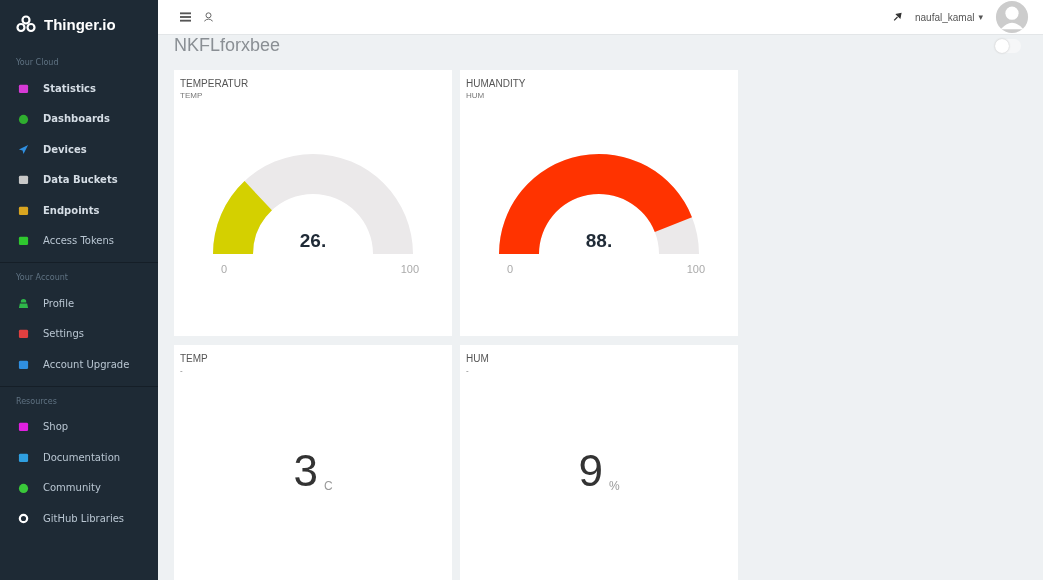 This screenshot has width=1043, height=580. I want to click on widget-value: 3, so click(305, 471).